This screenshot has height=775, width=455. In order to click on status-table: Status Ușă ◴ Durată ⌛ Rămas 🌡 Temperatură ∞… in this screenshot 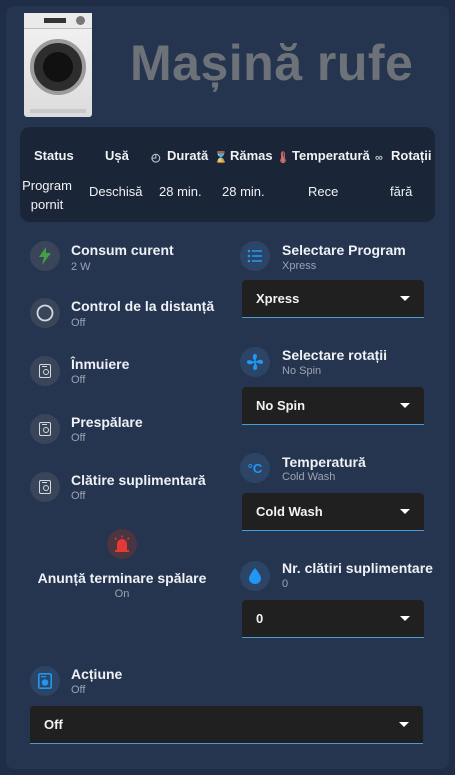, I will do `click(227, 174)`.